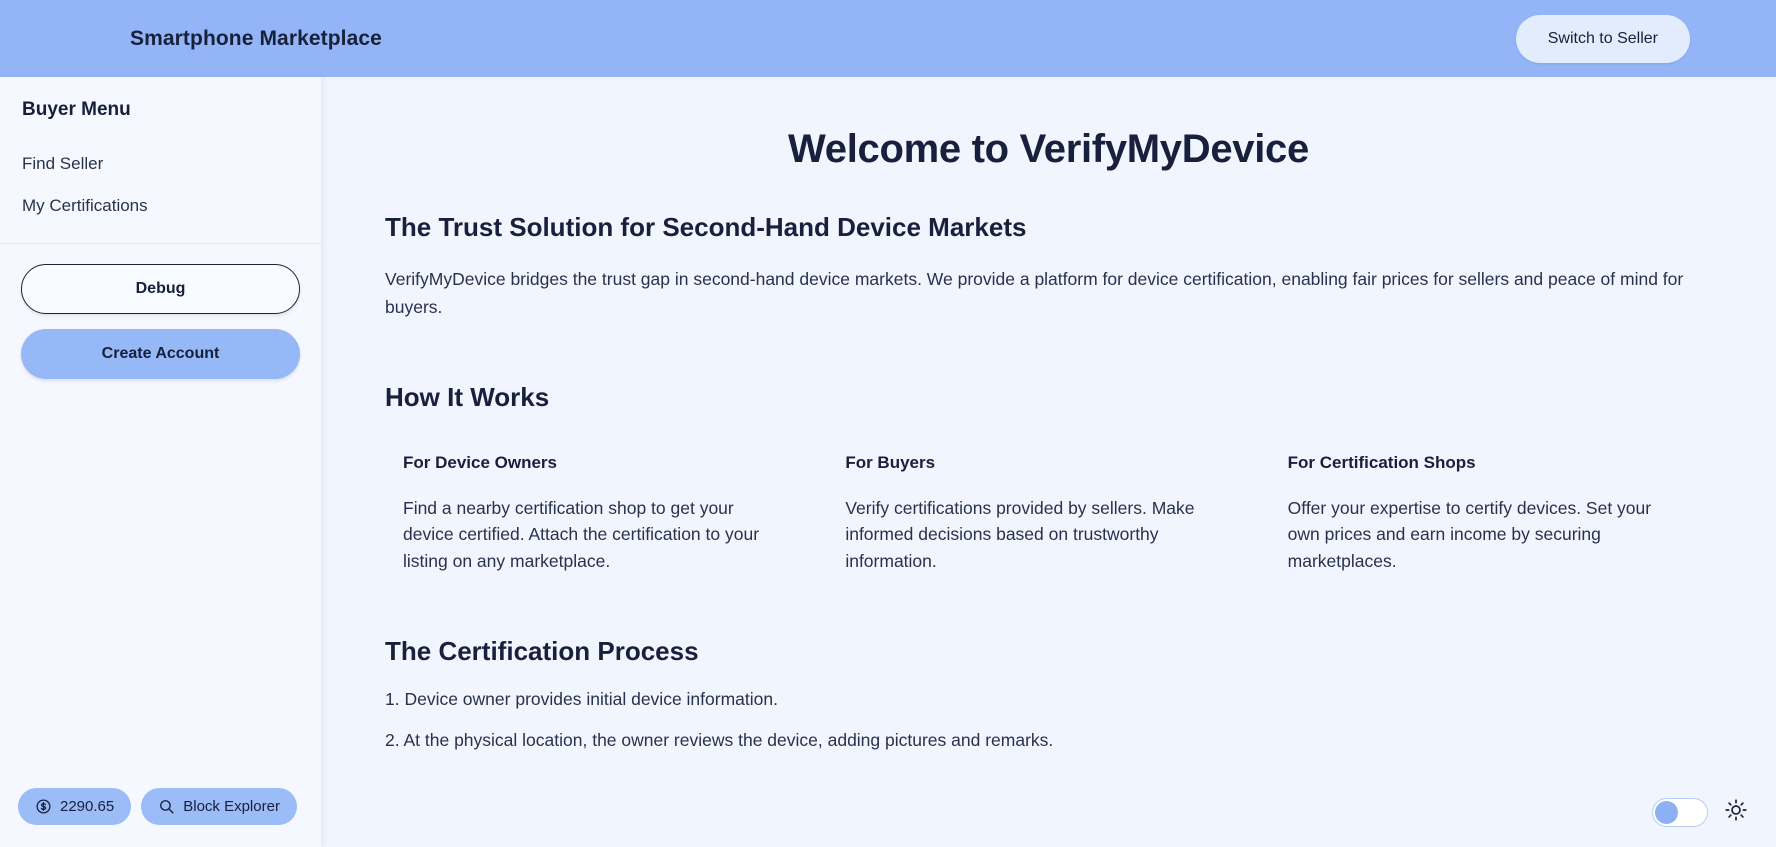  I want to click on block-explorer-chip: Block Explorer, so click(219, 806).